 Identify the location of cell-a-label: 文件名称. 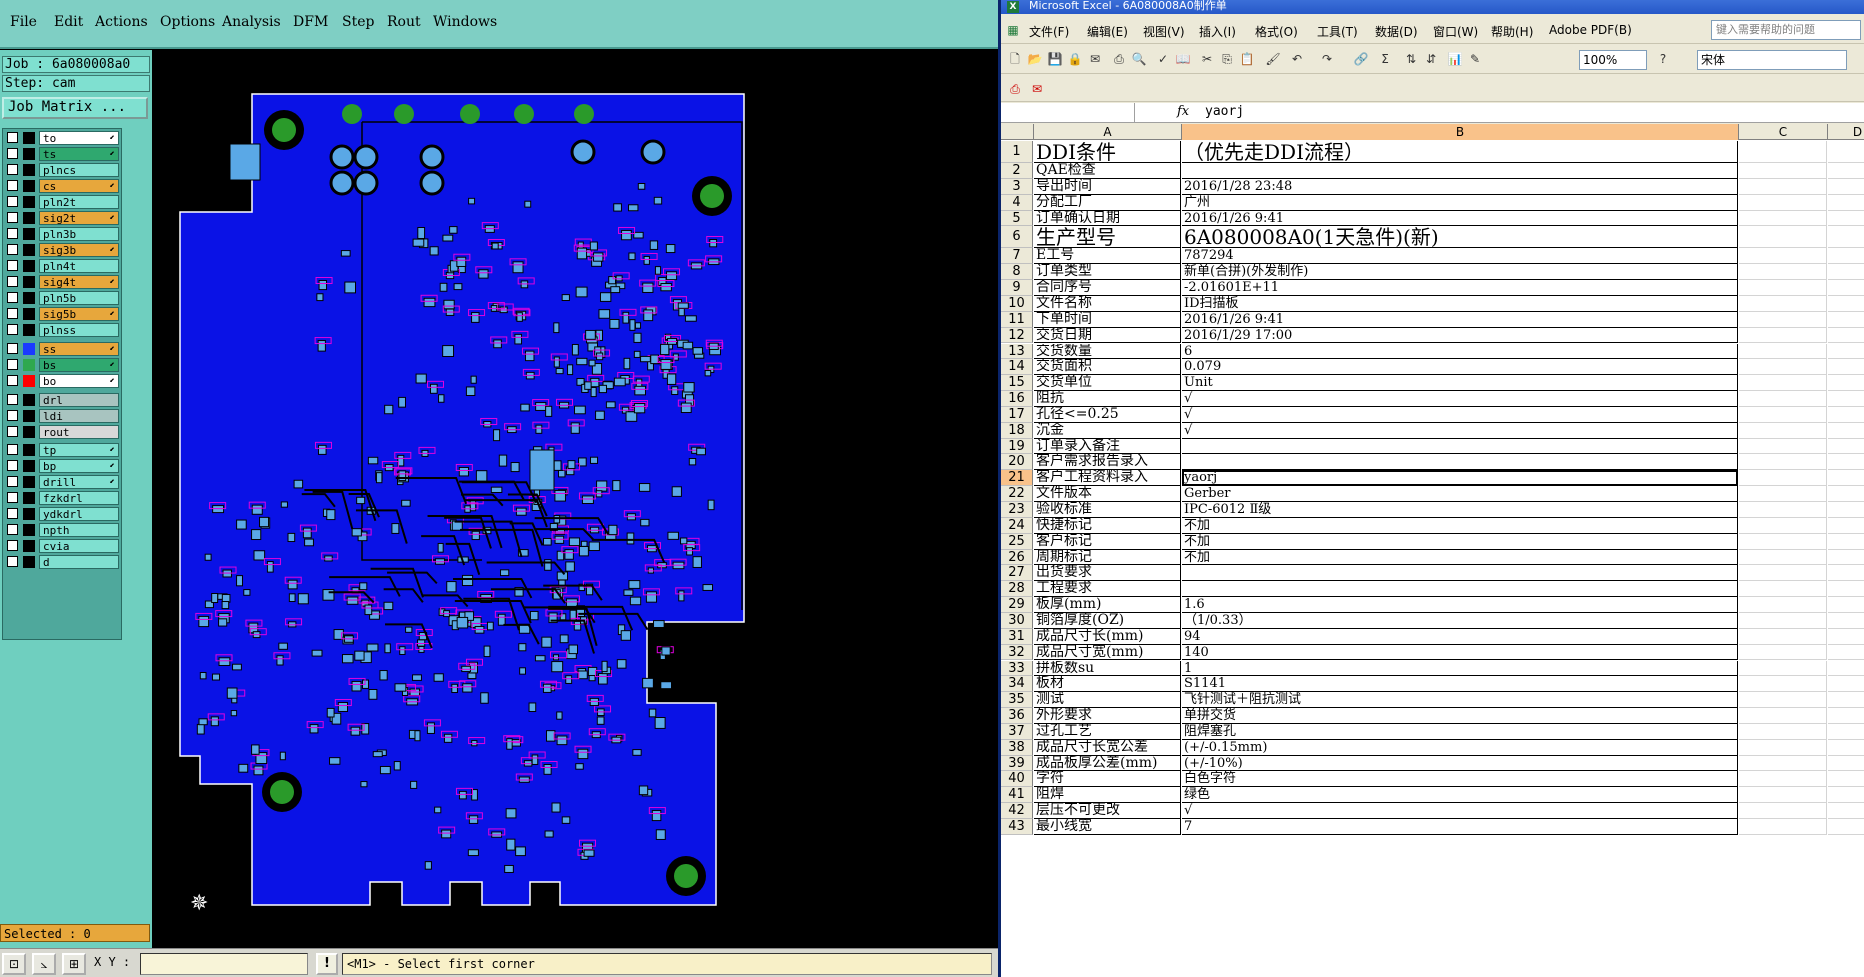
(1107, 303).